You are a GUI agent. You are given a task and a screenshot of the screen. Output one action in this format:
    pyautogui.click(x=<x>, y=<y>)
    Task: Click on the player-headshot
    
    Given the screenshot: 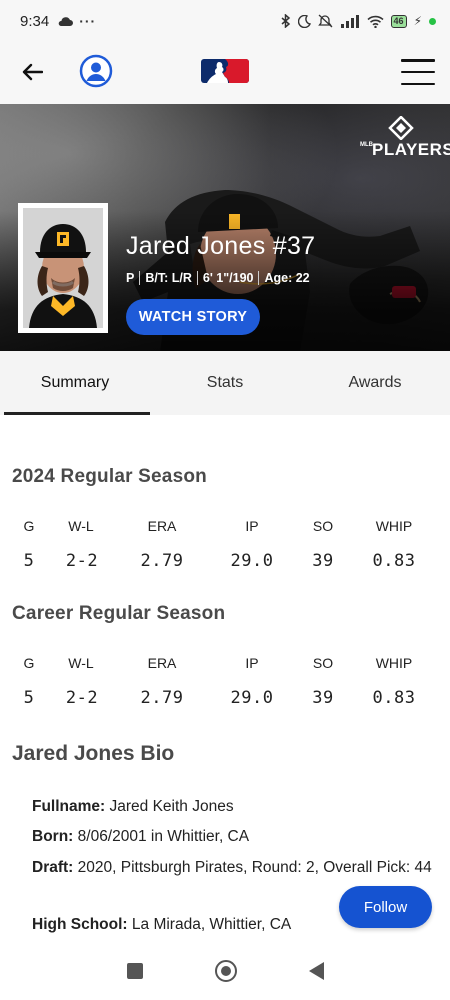 What is the action you would take?
    pyautogui.click(x=63, y=268)
    